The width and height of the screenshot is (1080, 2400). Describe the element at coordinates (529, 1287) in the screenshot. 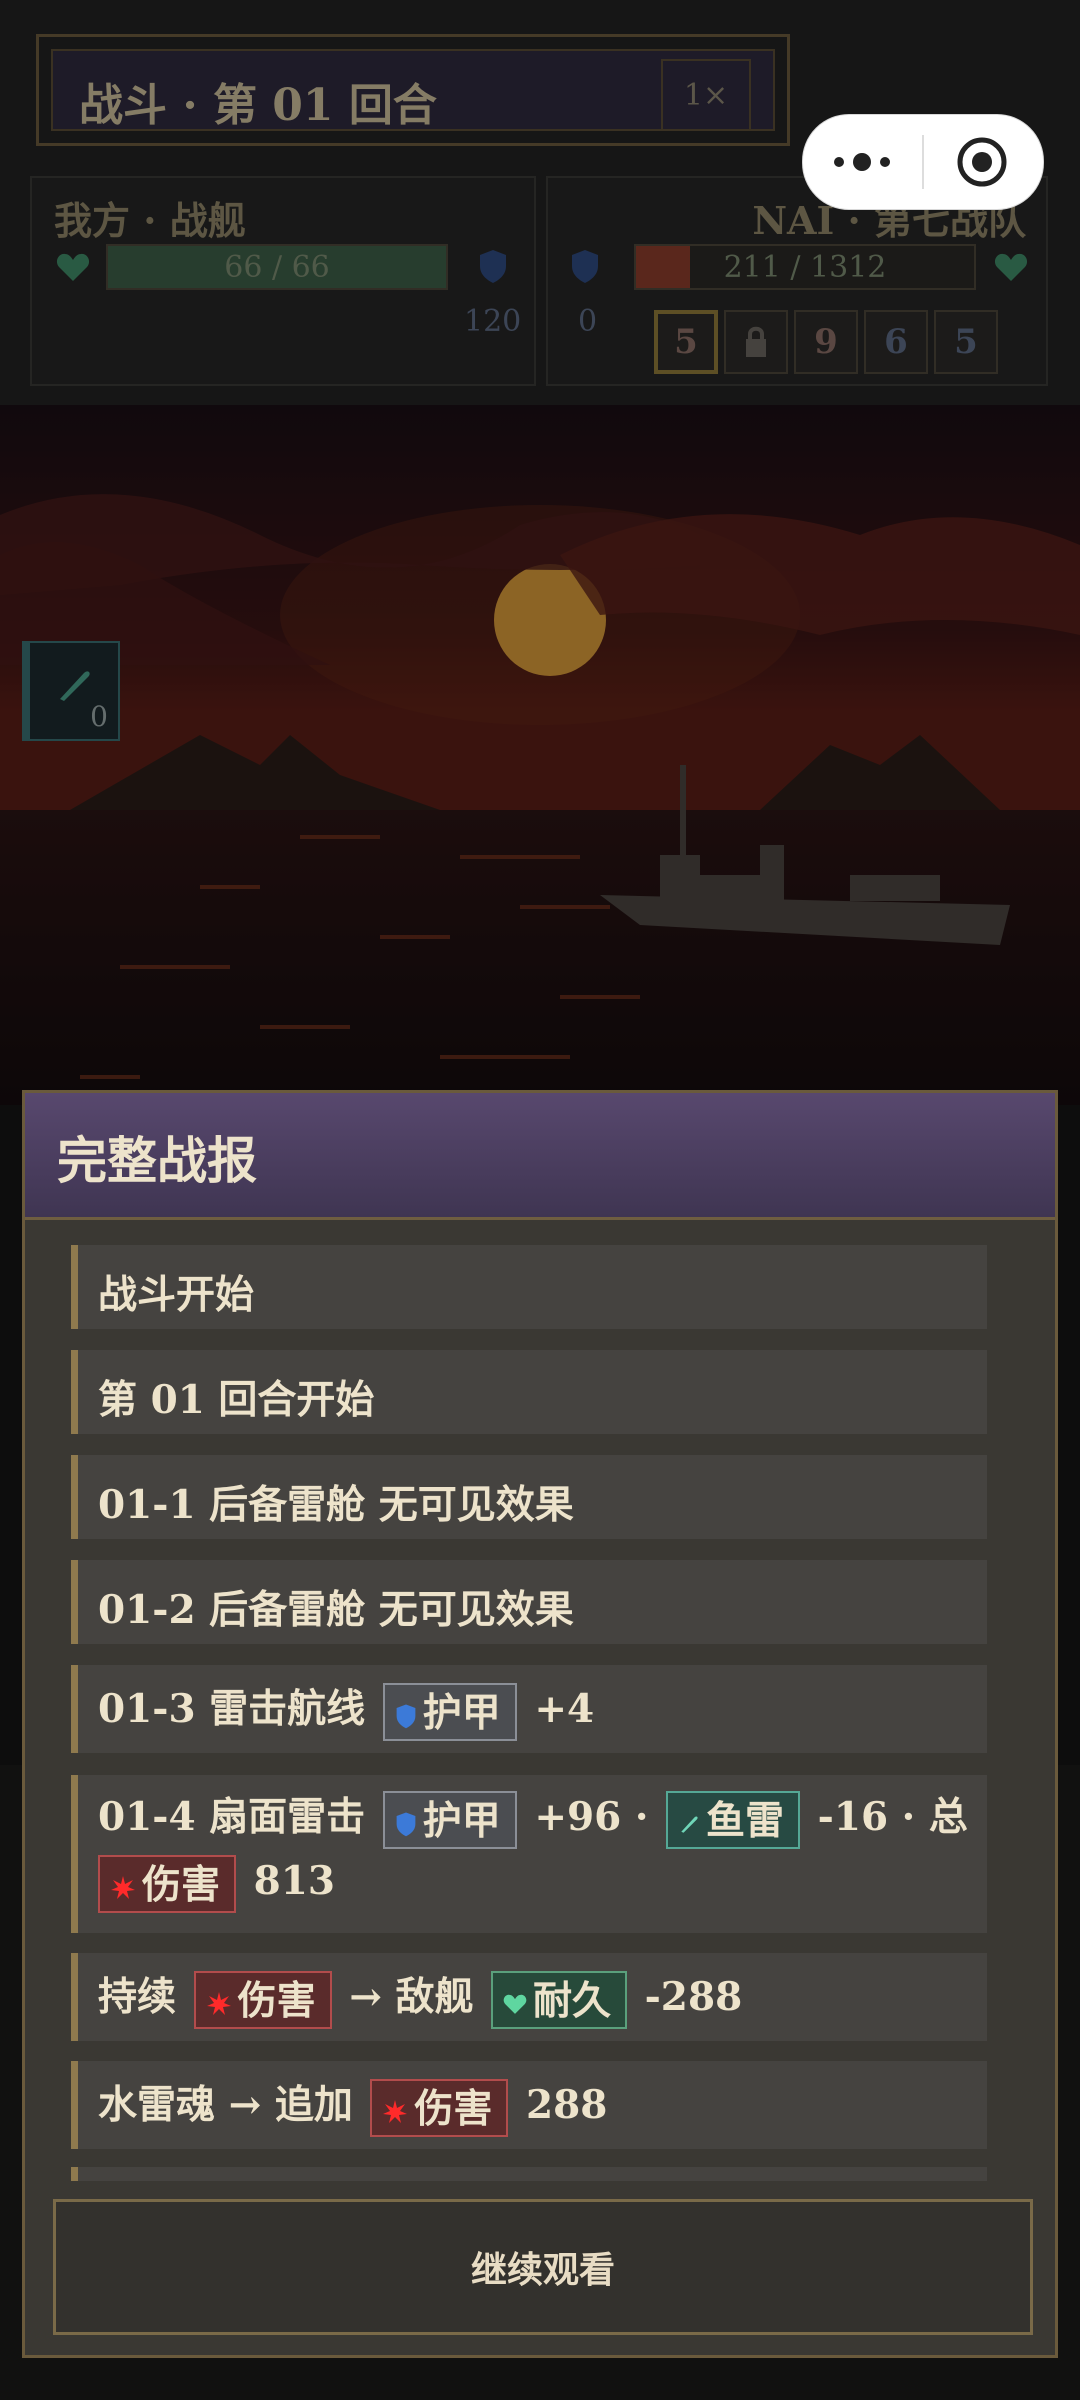

I see `log-entry: 战斗开始` at that location.